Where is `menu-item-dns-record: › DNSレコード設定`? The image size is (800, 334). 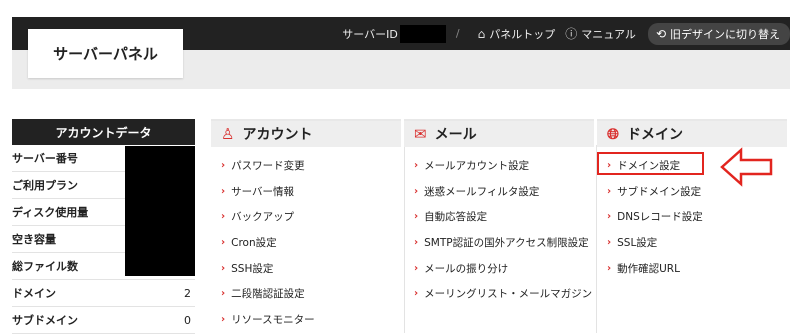
menu-item-dns-record: › DNSレコード設定 is located at coordinates (692, 217).